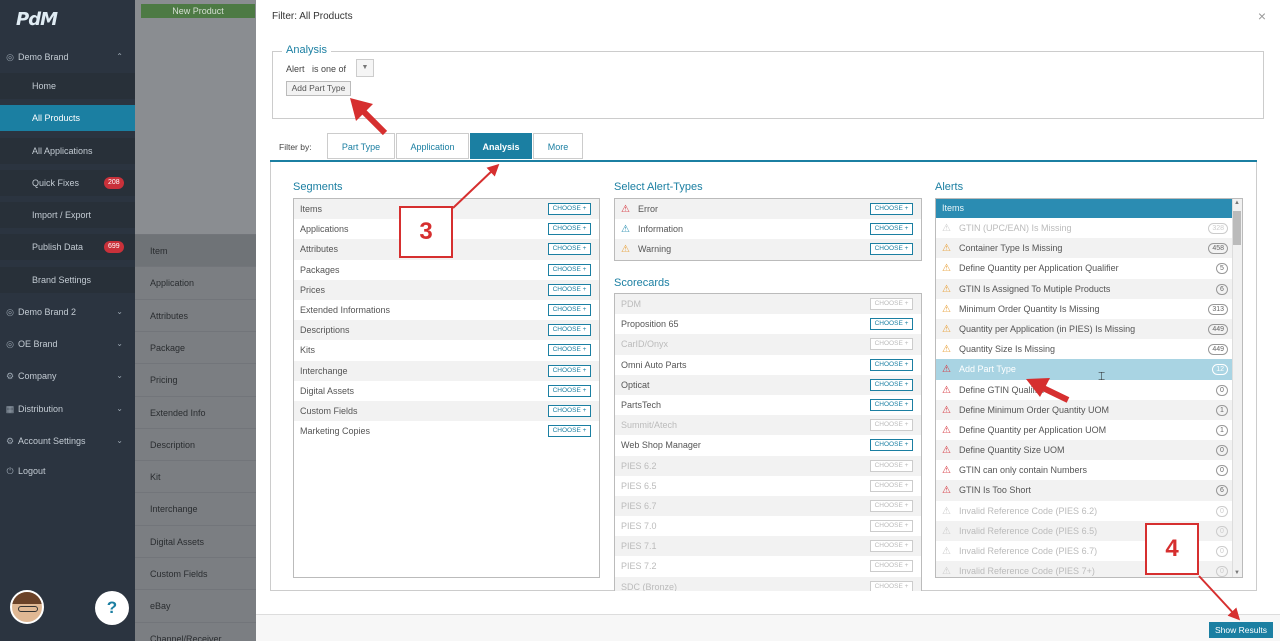 The image size is (1280, 641). I want to click on sidebar-item-account-settings: ⚙ Account Settings ⌄, so click(67, 441).